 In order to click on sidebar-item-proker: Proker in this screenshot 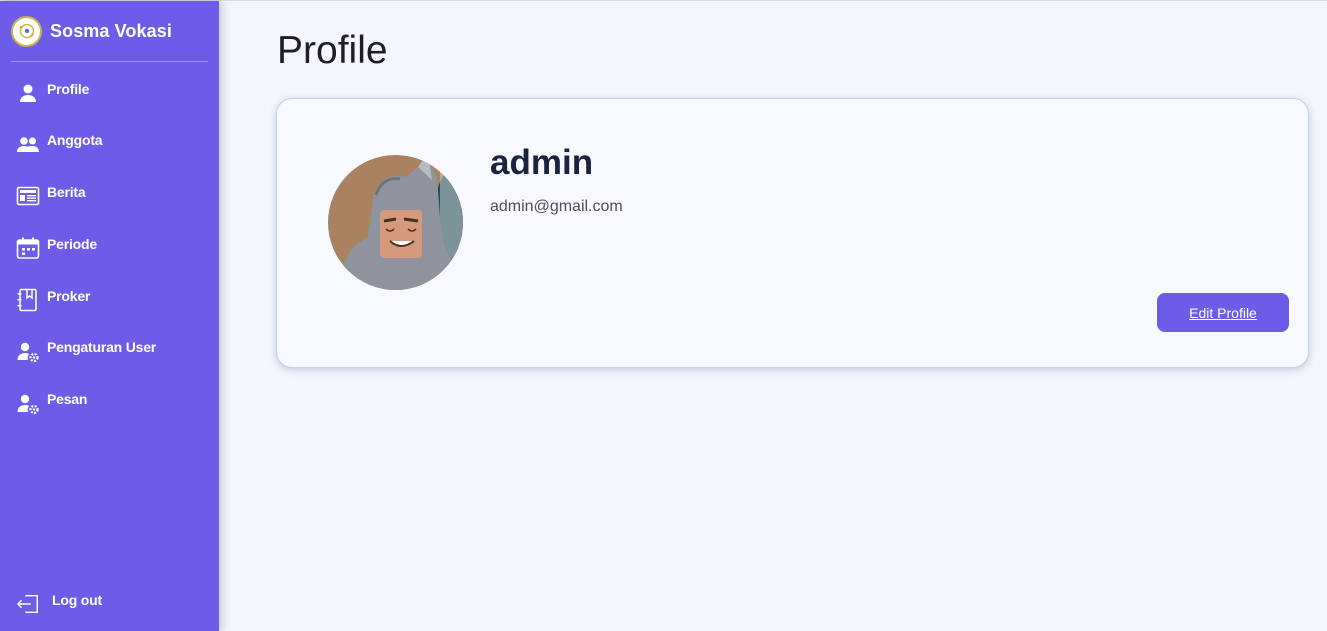, I will do `click(53, 300)`.